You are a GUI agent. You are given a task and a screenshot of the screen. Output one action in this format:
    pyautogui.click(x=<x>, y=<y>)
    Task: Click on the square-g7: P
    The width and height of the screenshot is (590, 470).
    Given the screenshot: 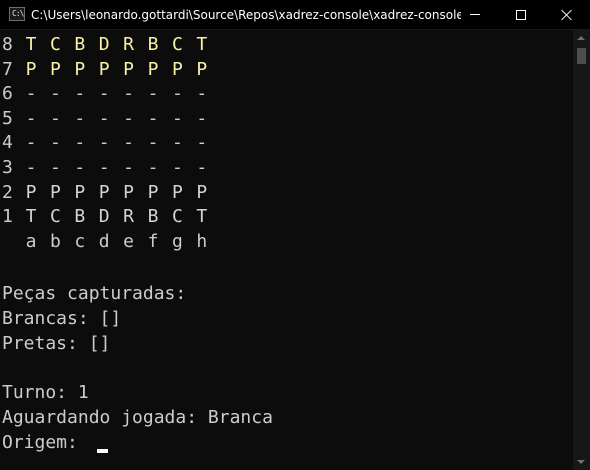 What is the action you would take?
    pyautogui.click(x=177, y=69)
    